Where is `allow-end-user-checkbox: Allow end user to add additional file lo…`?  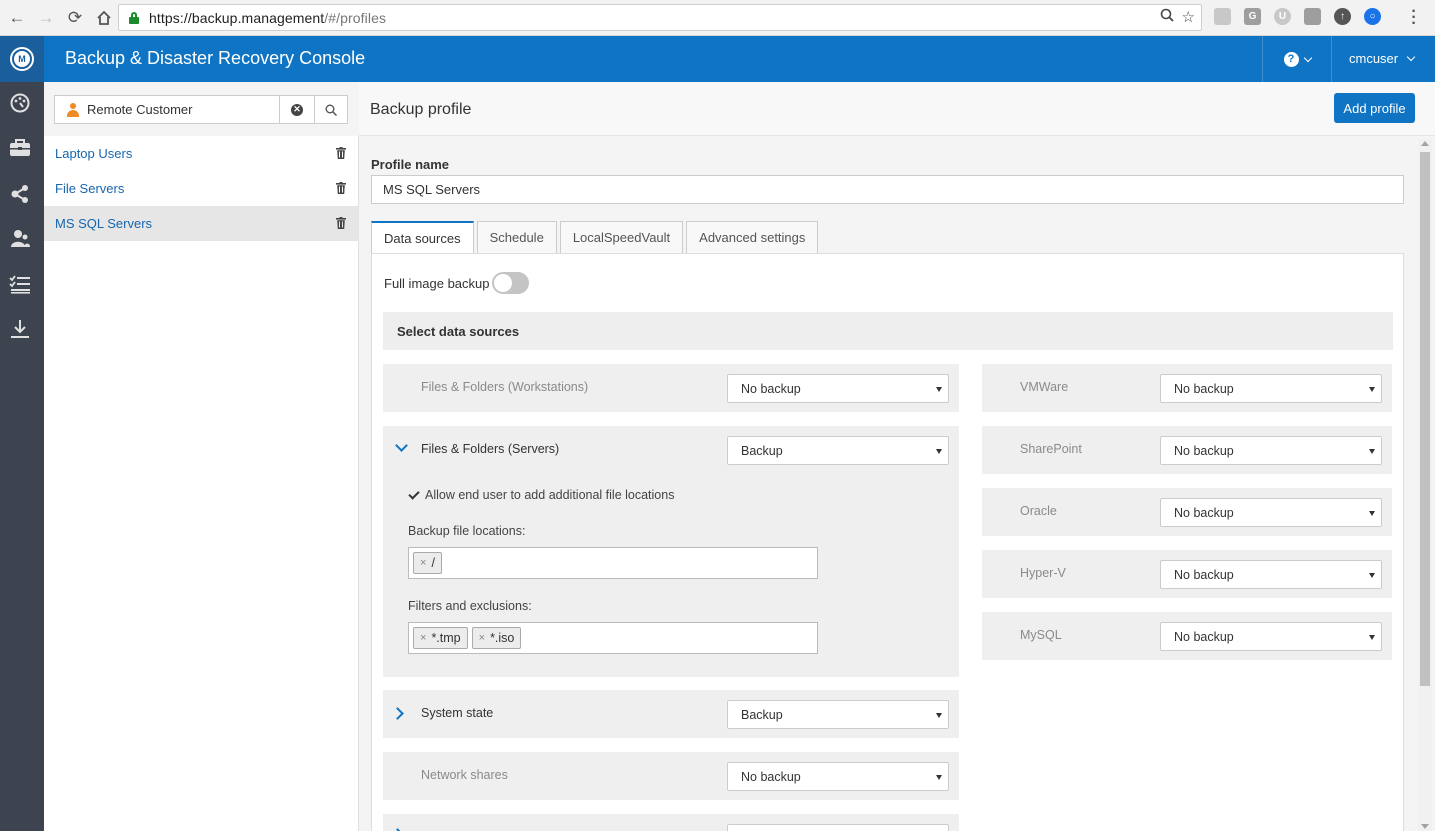
allow-end-user-checkbox: Allow end user to add additional file lo… is located at coordinates (541, 495).